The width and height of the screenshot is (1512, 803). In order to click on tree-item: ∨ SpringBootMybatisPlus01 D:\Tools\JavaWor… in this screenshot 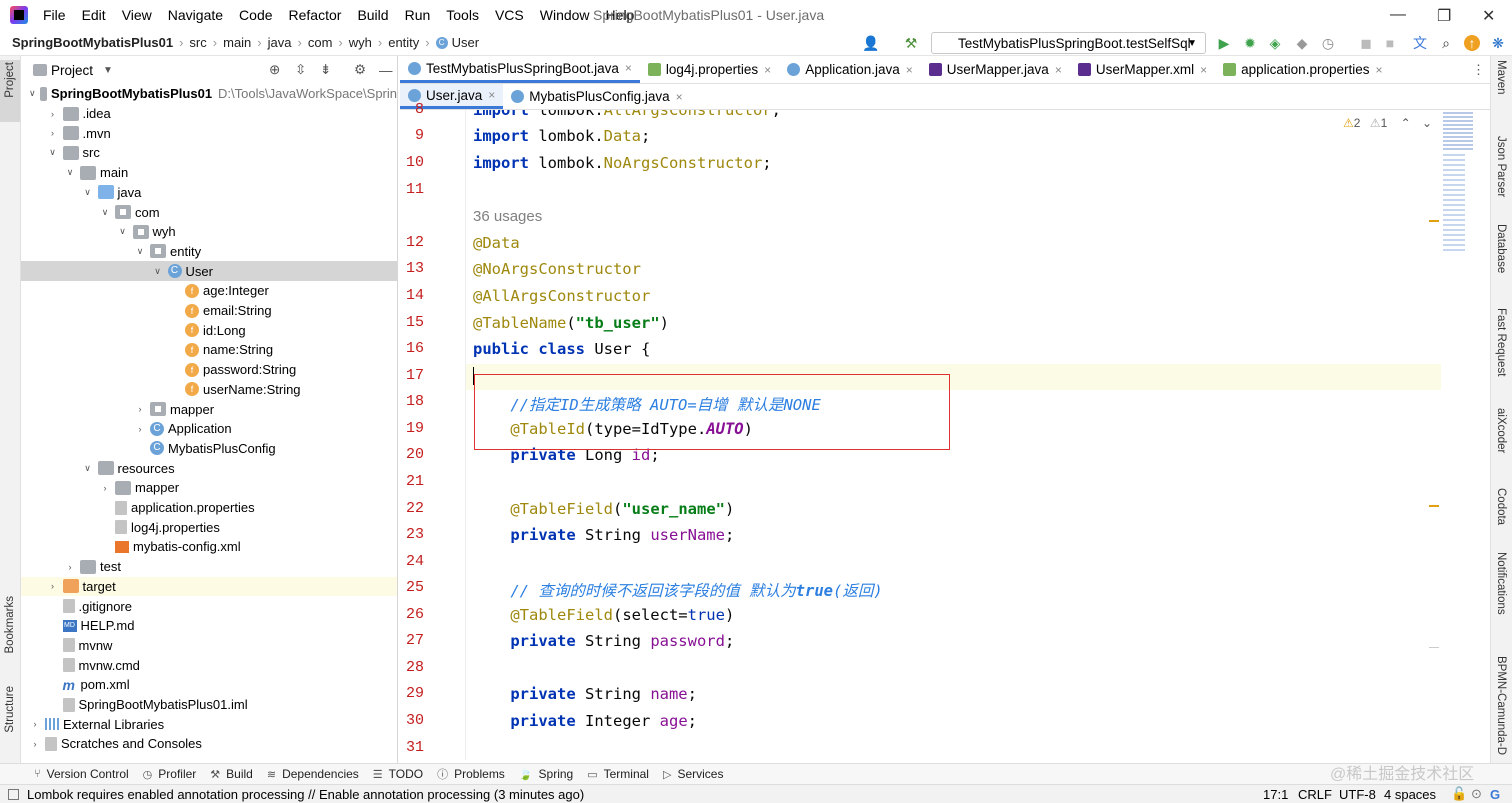, I will do `click(209, 94)`.